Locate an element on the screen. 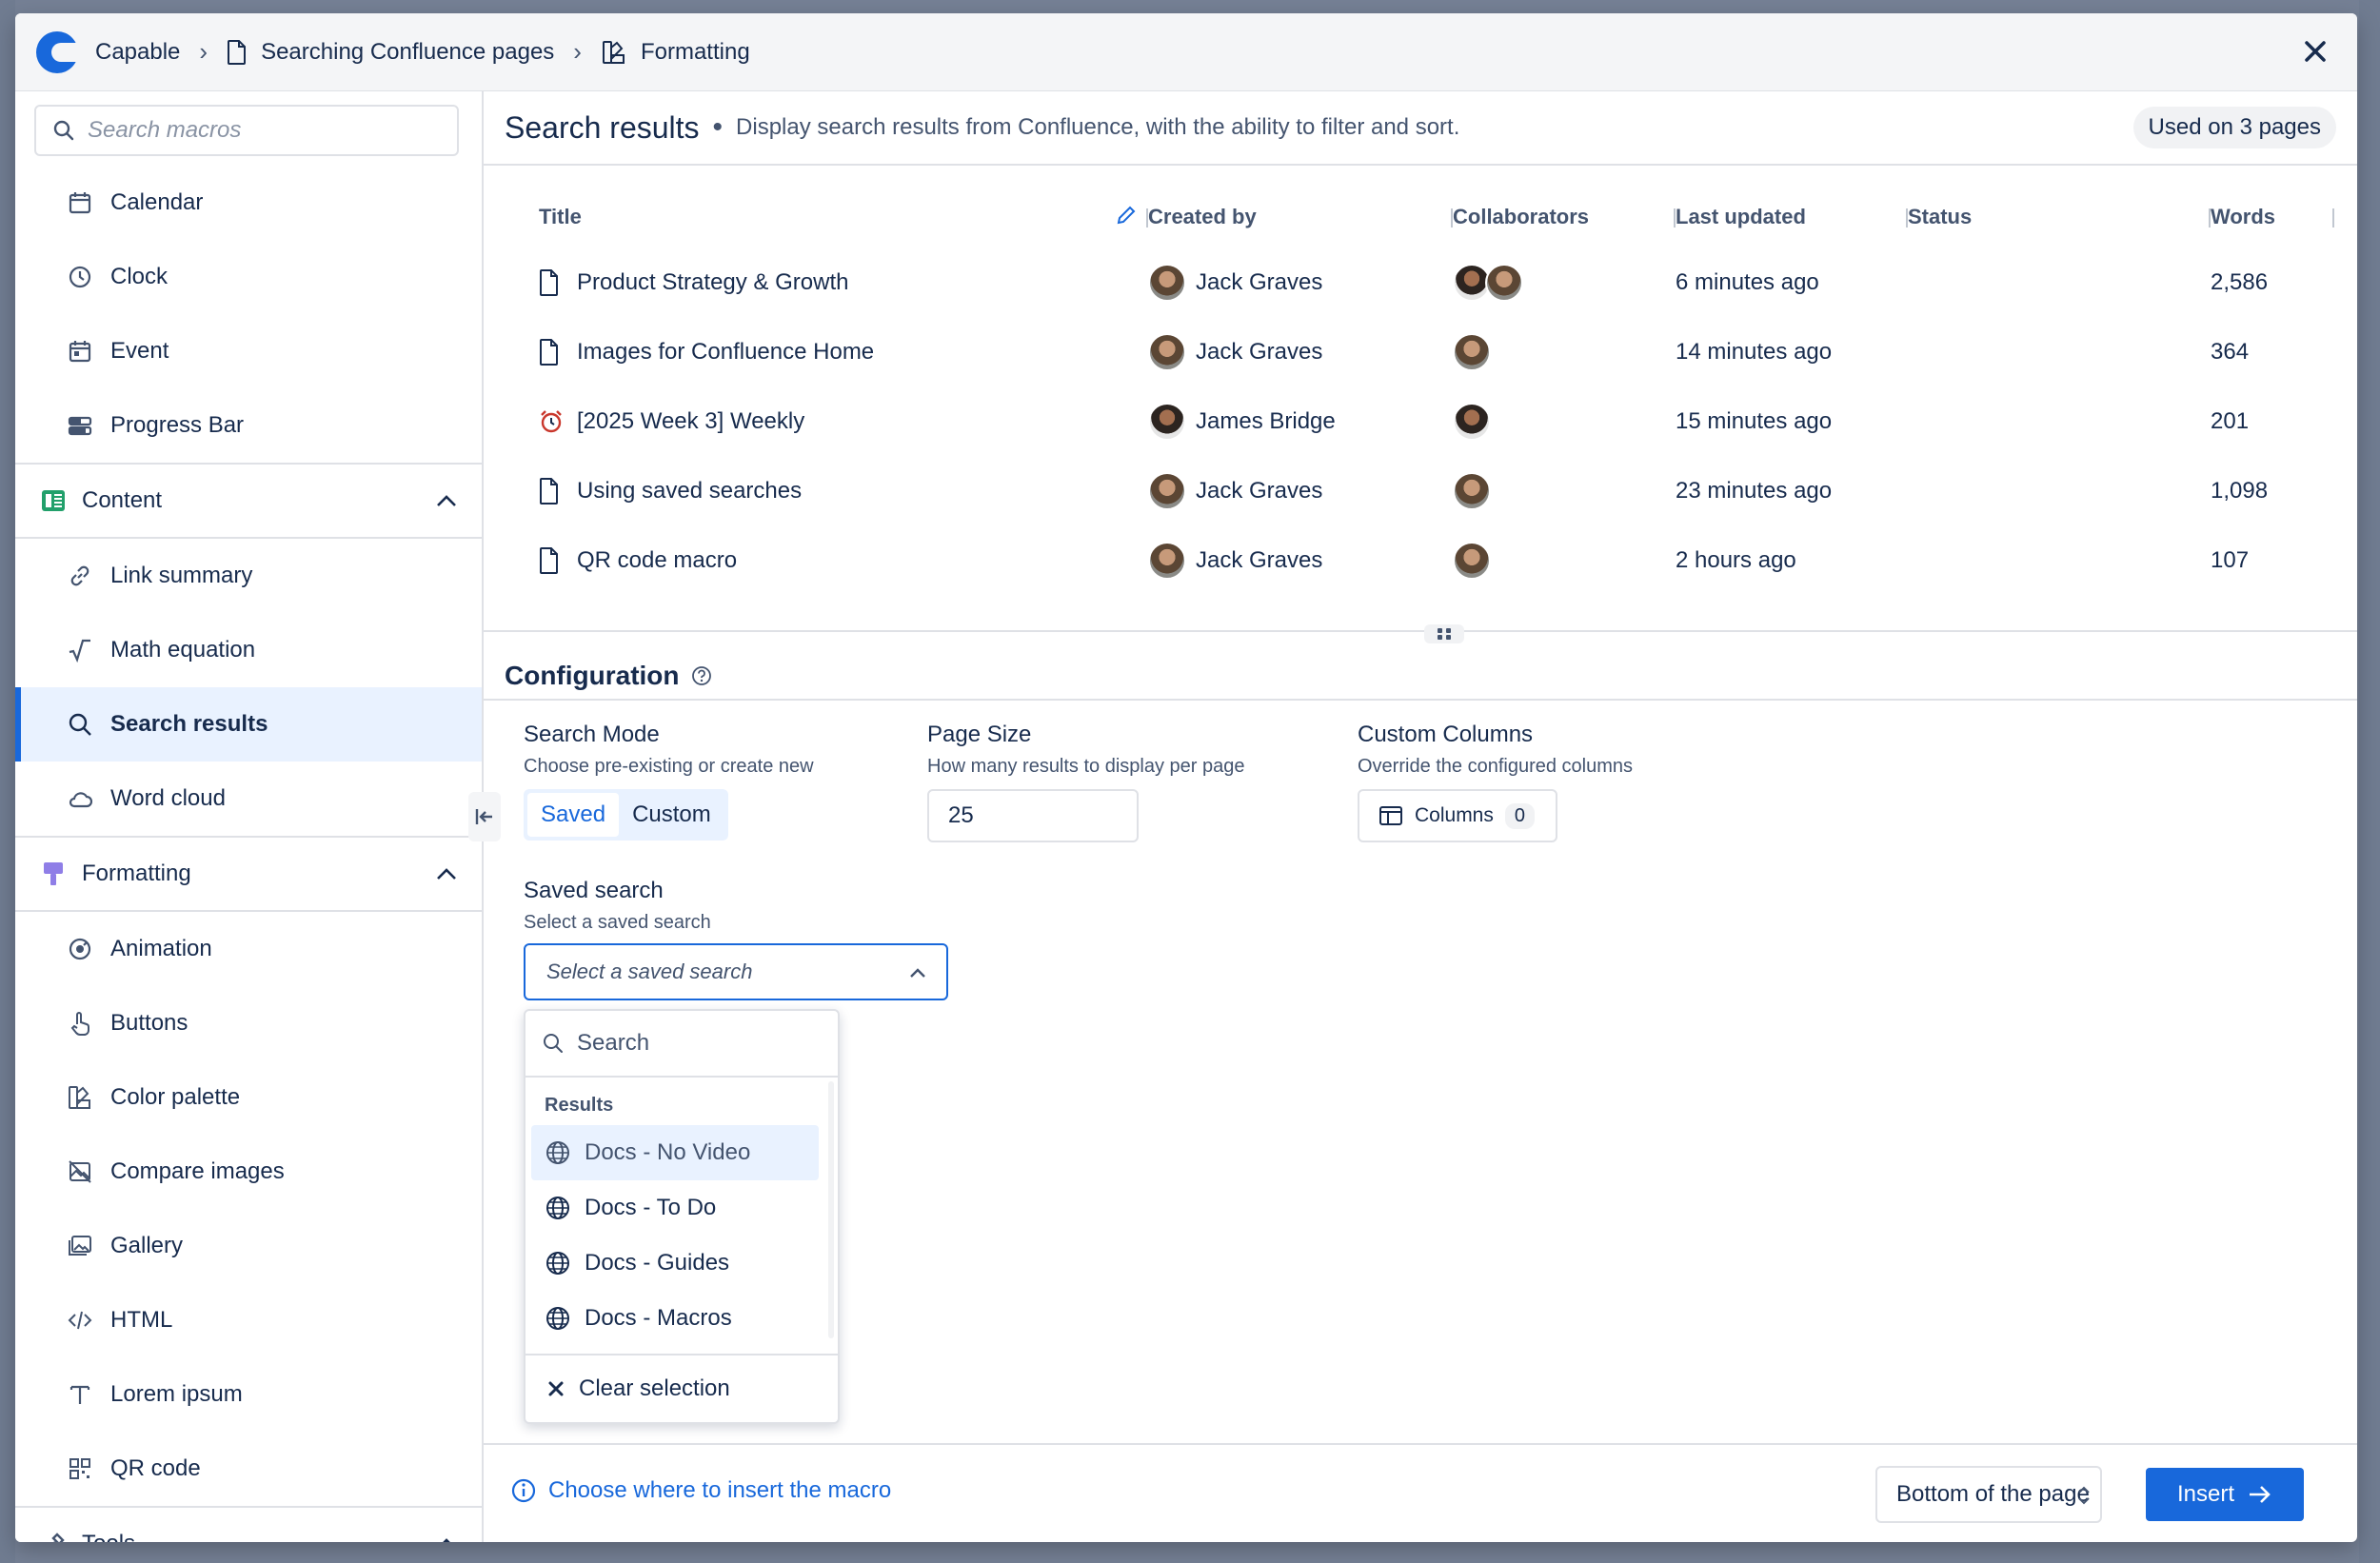  used-on-pages-badge: Used on 3 pages is located at coordinates (2234, 128).